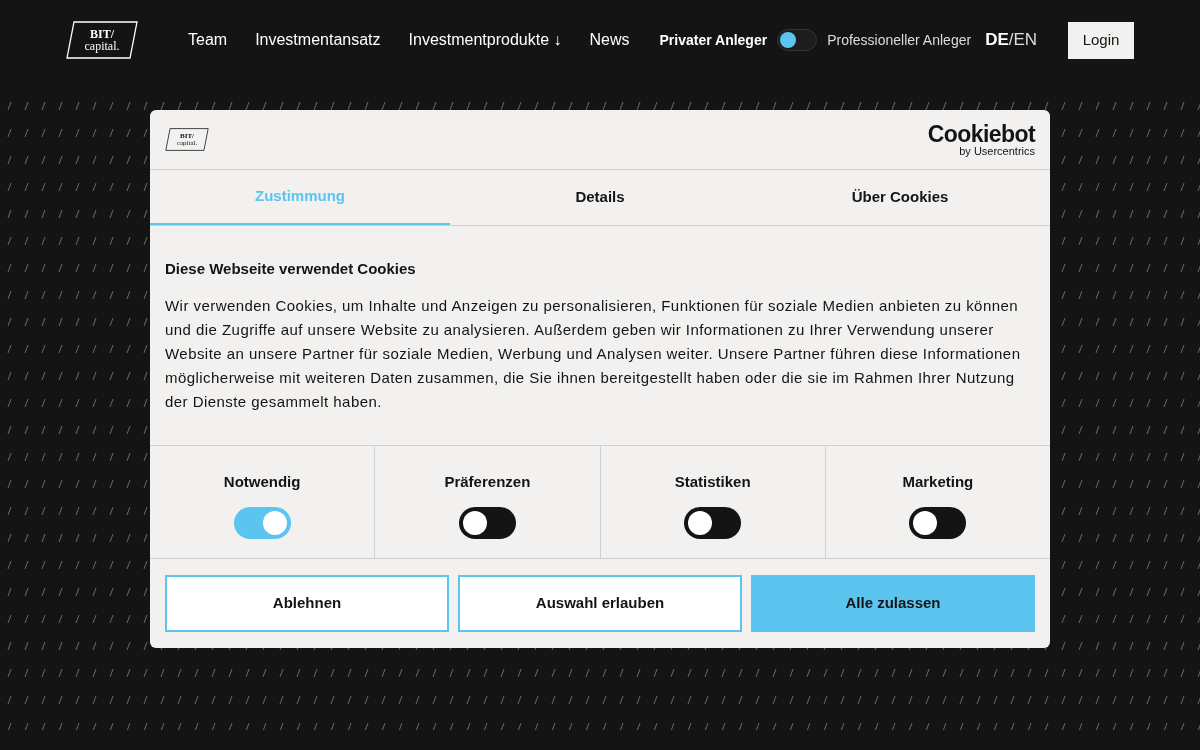 The image size is (1200, 750). What do you see at coordinates (609, 40) in the screenshot?
I see `nav-link: News` at bounding box center [609, 40].